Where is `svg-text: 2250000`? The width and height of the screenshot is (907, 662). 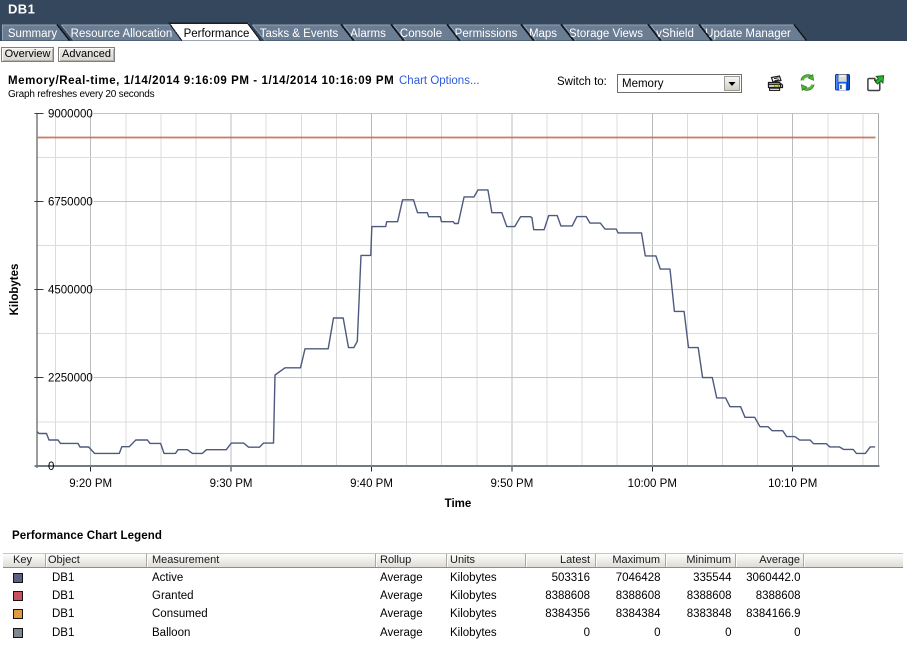
svg-text: 2250000 is located at coordinates (70, 379).